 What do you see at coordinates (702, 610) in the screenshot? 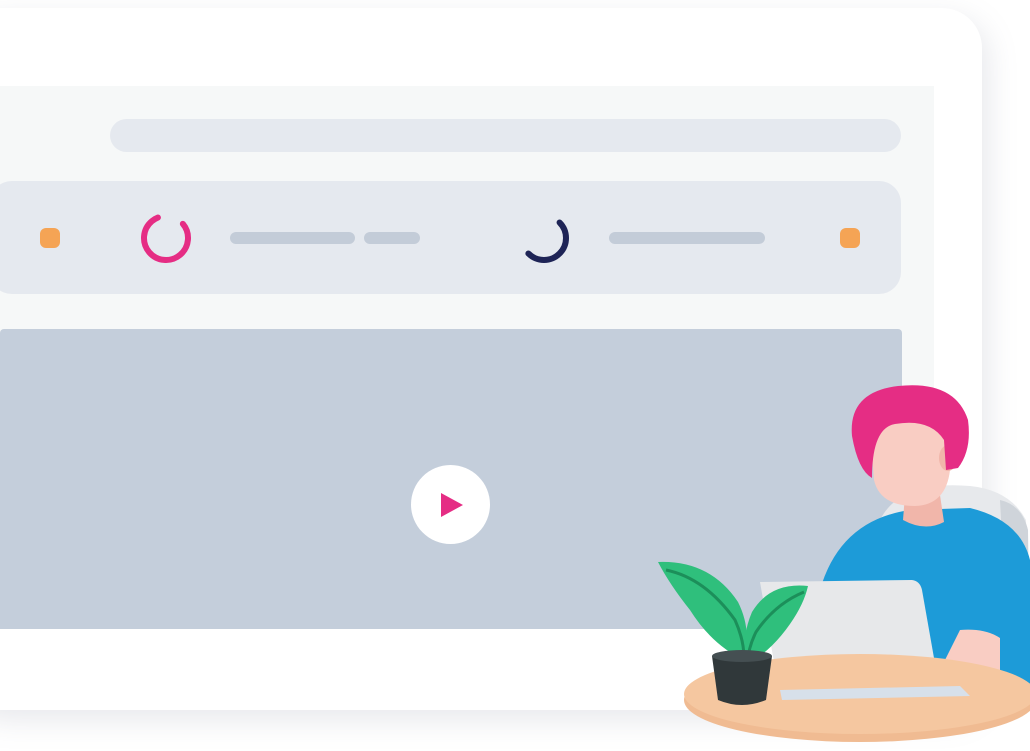
I see `plant-leaf-icon` at bounding box center [702, 610].